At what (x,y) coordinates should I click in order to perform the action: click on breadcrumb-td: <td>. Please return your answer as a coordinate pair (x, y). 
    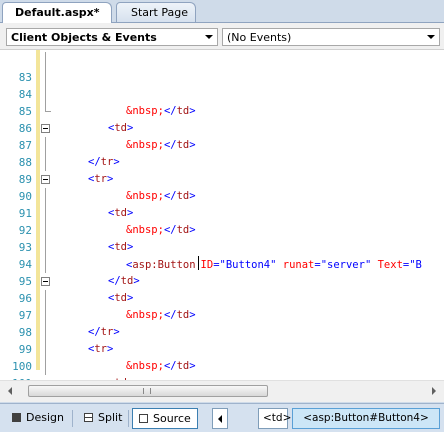
    Looking at the image, I should click on (274, 418).